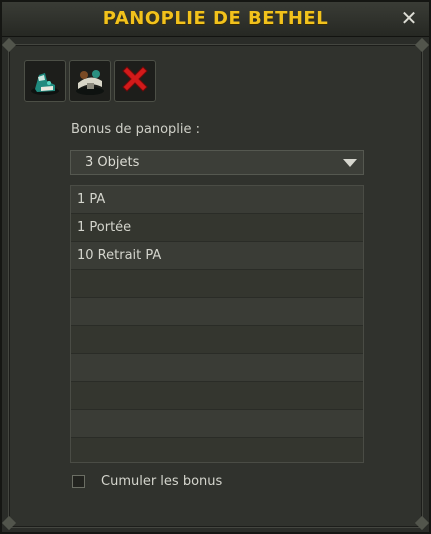 The width and height of the screenshot is (431, 534). What do you see at coordinates (78, 481) in the screenshot?
I see `cumulate-checkbox` at bounding box center [78, 481].